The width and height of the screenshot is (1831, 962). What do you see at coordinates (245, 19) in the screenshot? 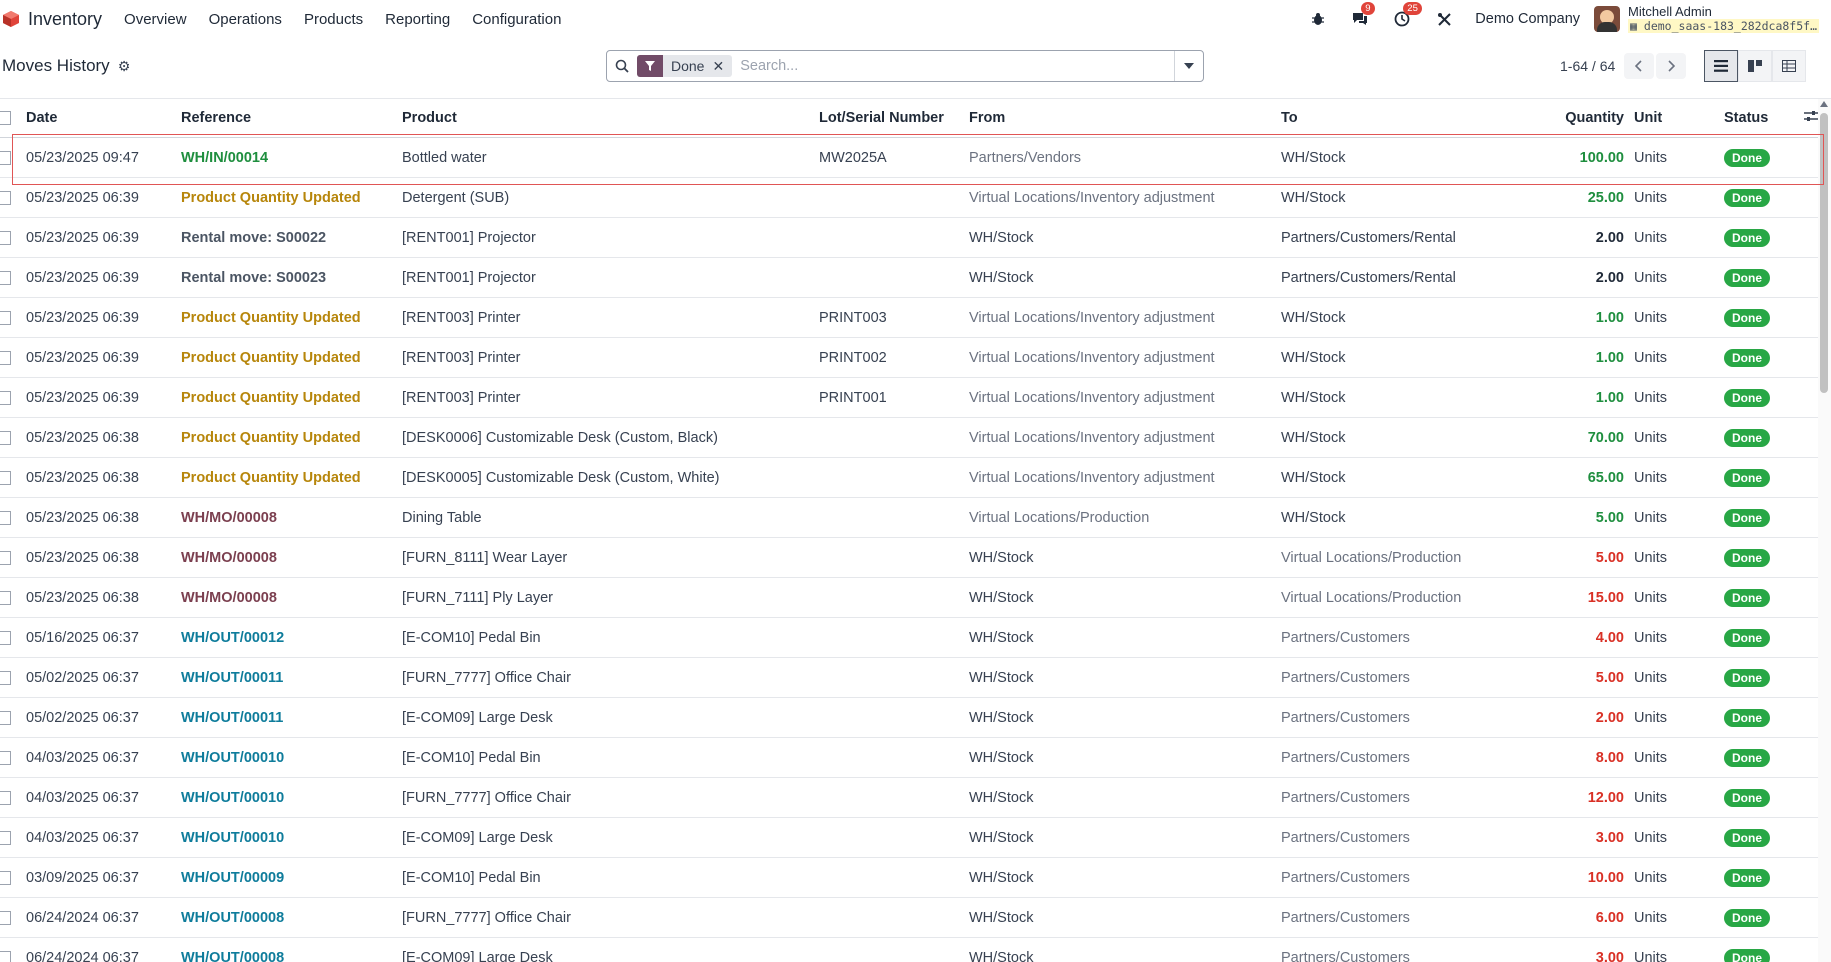
I see `menu-operations: Operations` at bounding box center [245, 19].